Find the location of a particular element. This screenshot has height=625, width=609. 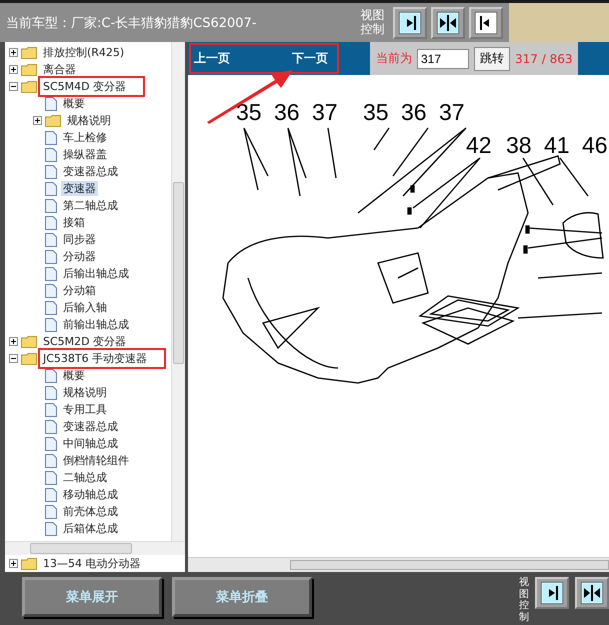

tree-item: 专用工具 is located at coordinates (85, 409).